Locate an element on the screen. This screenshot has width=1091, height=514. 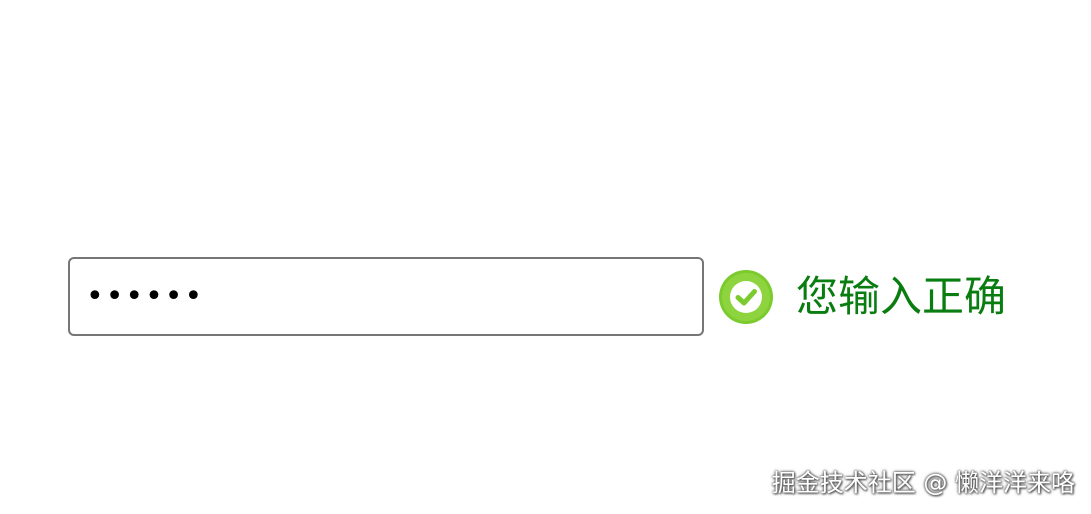
password-input: •••••• is located at coordinates (386, 296).